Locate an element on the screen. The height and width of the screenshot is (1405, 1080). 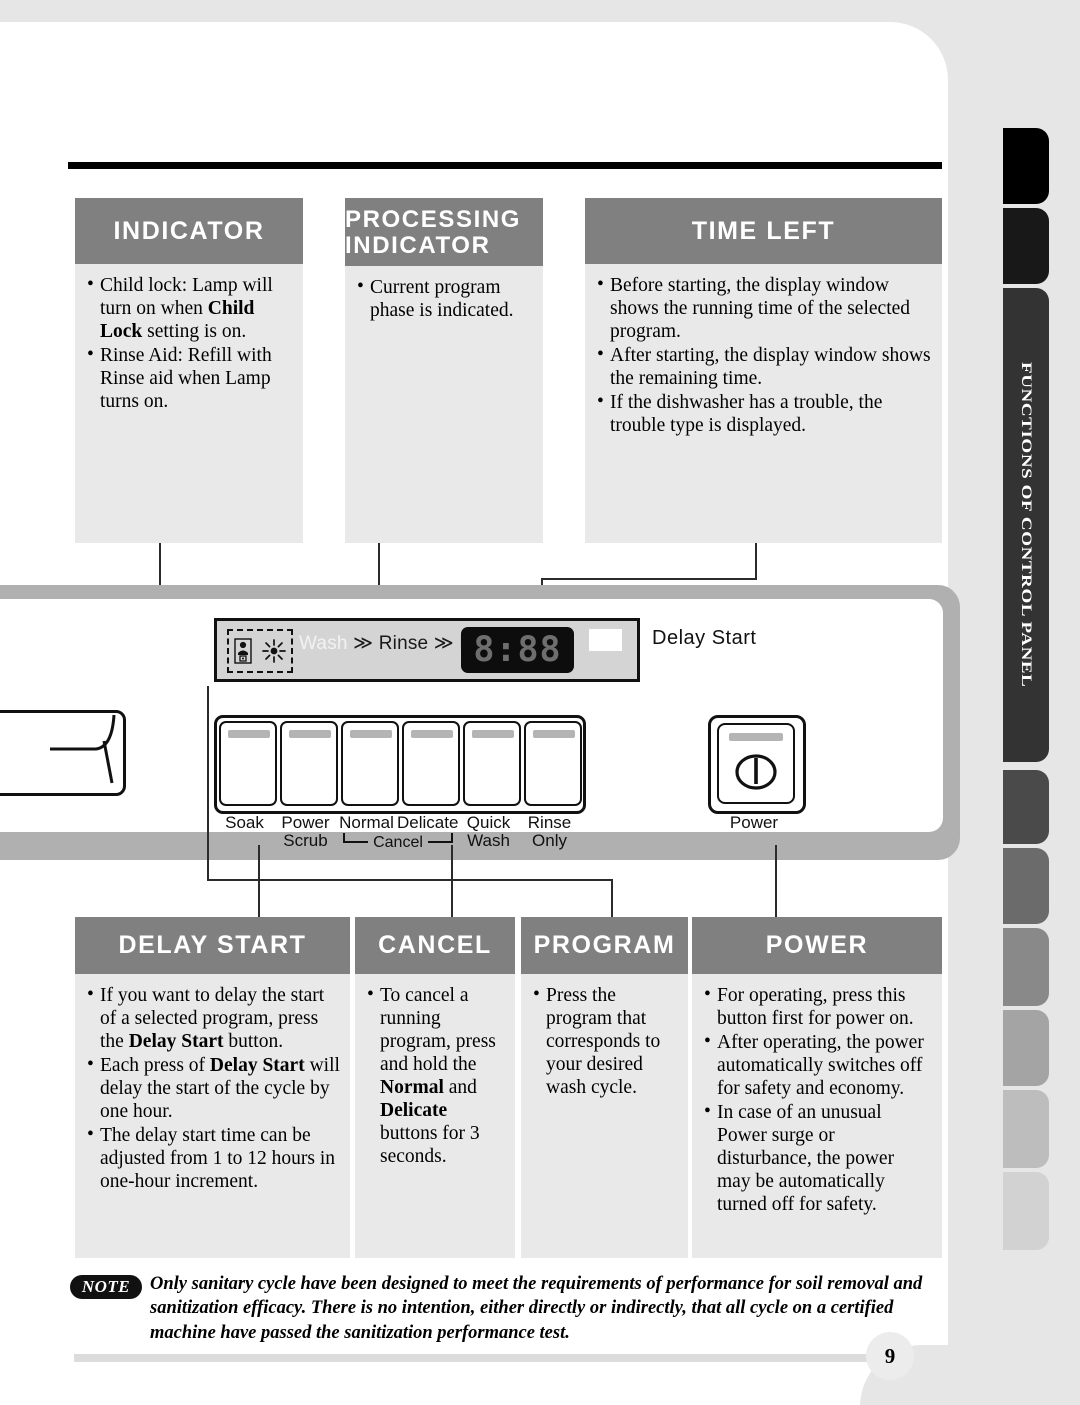
phase-arrow-2-icon: ≫ is located at coordinates (443, 643).